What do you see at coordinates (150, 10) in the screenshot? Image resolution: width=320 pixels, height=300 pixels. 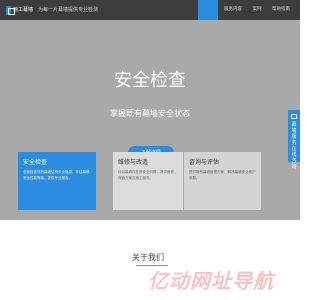 I see `top-header: 惊工幕墙 为每一片幕墙提供专业检测 服务内容 案例 帮助指南` at bounding box center [150, 10].